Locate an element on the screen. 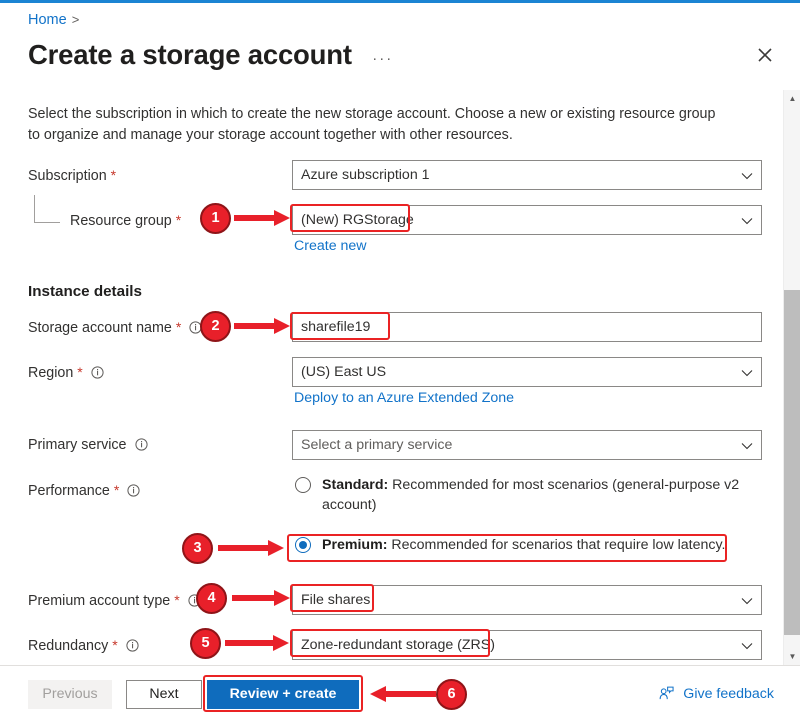 The height and width of the screenshot is (720, 800). performance-label: Performance * is located at coordinates (84, 491).